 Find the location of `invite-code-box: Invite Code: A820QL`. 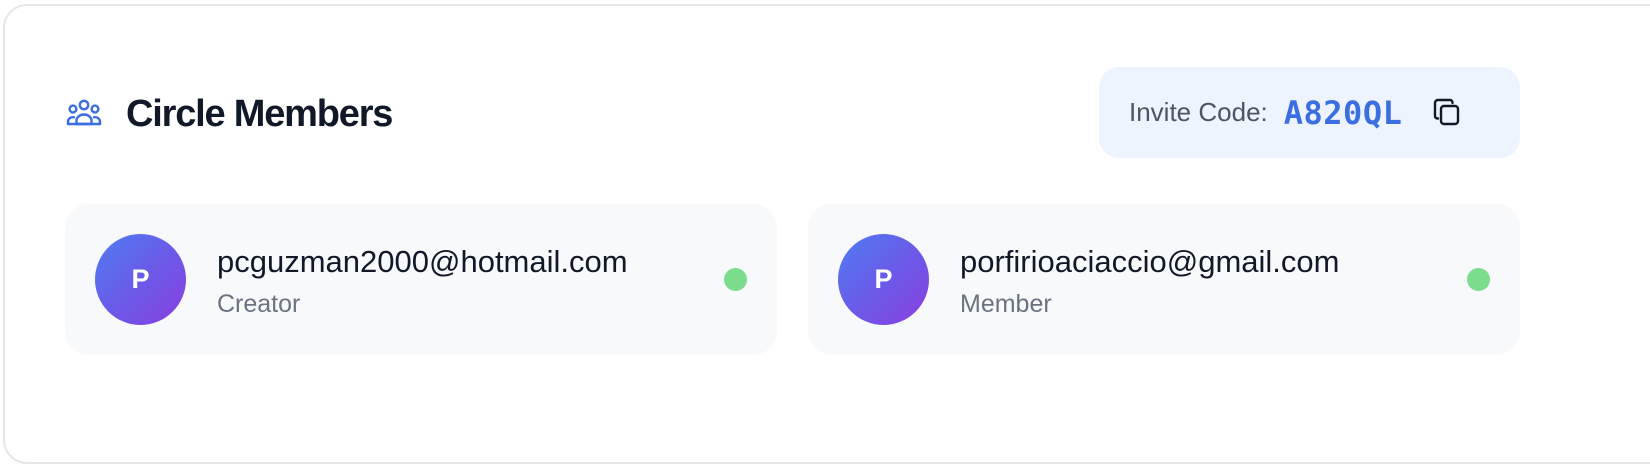

invite-code-box: Invite Code: A820QL is located at coordinates (1309, 112).